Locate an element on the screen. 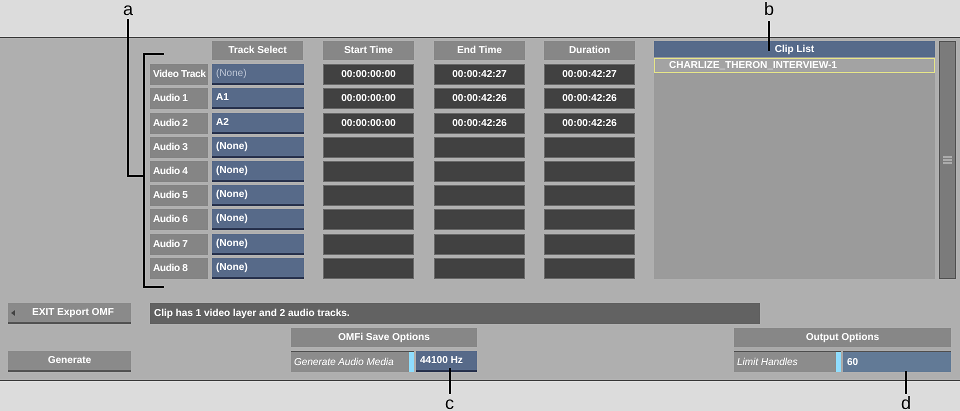  track-label: Audio 2 is located at coordinates (179, 123).